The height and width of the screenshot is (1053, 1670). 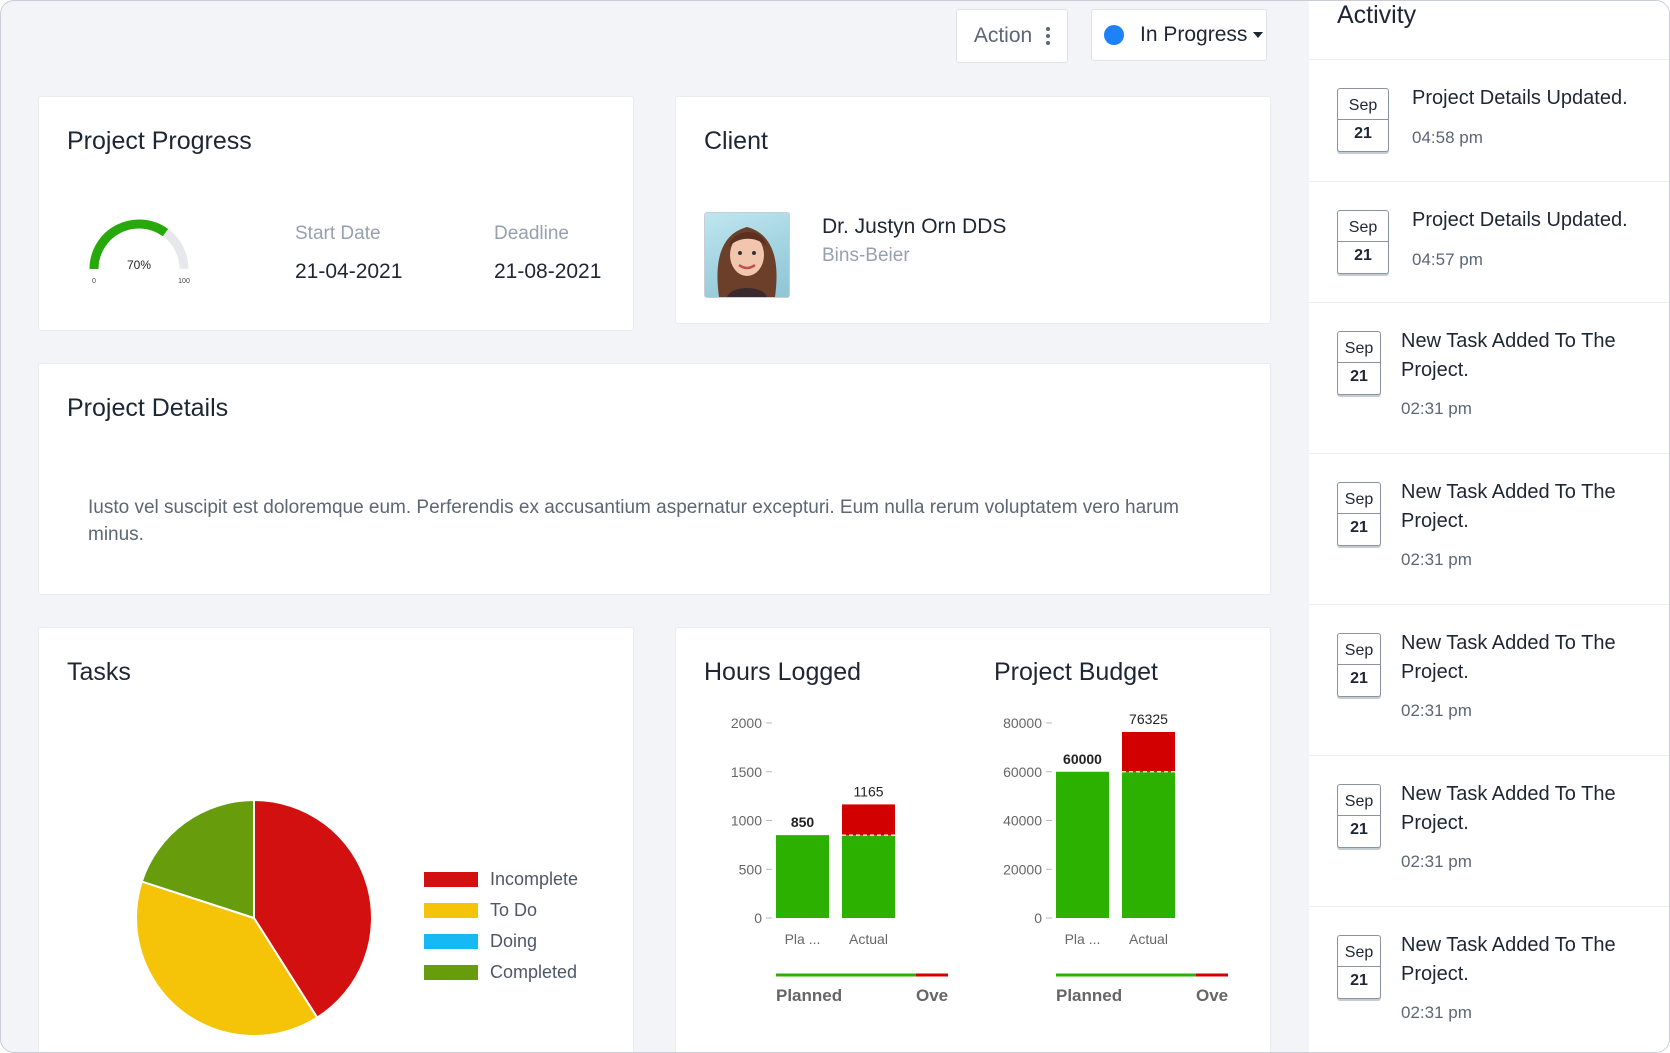 I want to click on activity-item: Sep 21 Project Details Updated. 04:58 pm, so click(x=1489, y=120).